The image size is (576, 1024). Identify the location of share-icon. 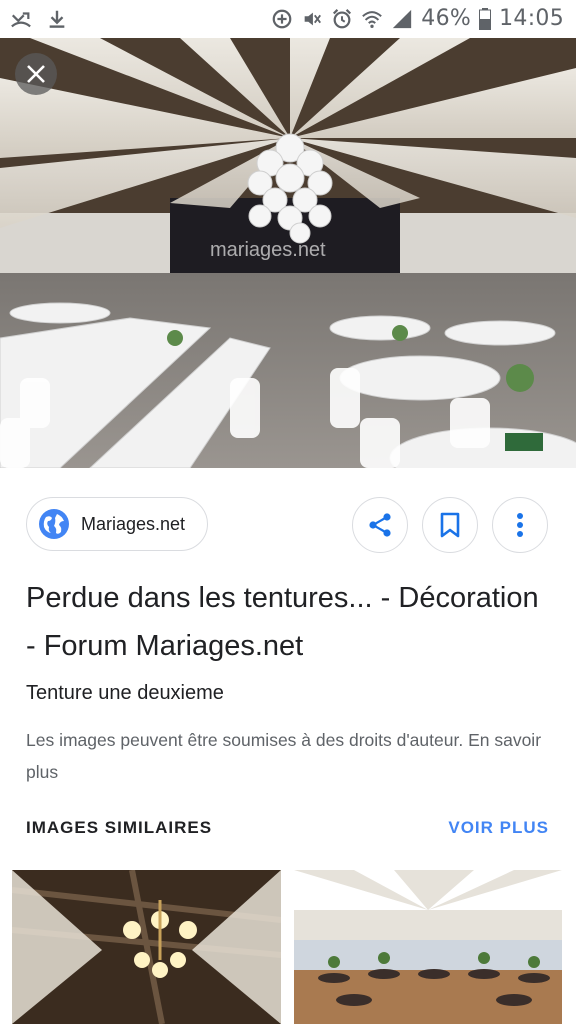
(380, 525).